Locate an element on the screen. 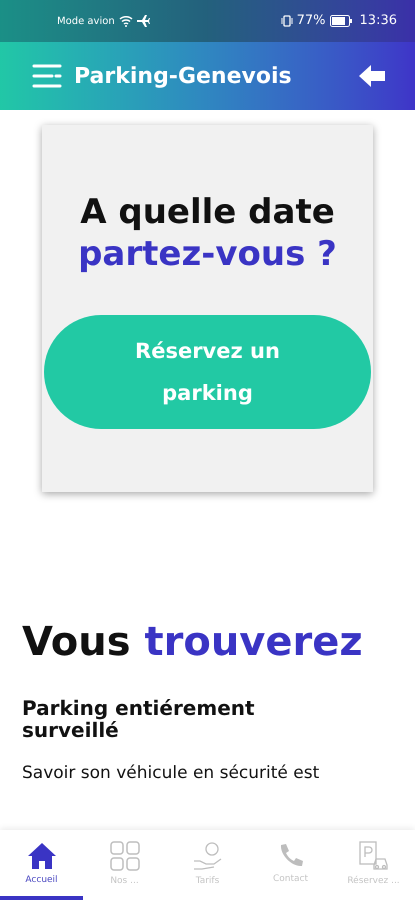 The image size is (415, 900). vibrate-icon is located at coordinates (286, 21).